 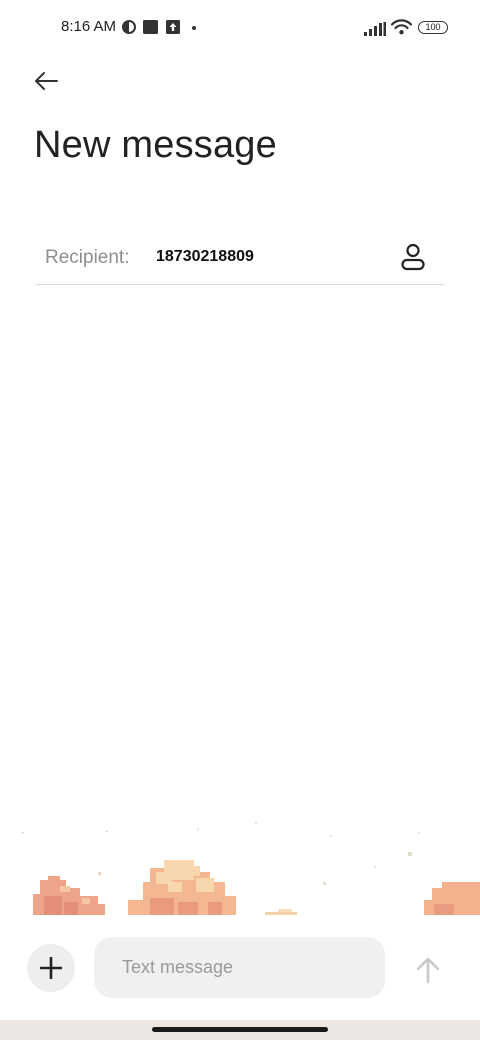 I want to click on message-composer, so click(x=240, y=967).